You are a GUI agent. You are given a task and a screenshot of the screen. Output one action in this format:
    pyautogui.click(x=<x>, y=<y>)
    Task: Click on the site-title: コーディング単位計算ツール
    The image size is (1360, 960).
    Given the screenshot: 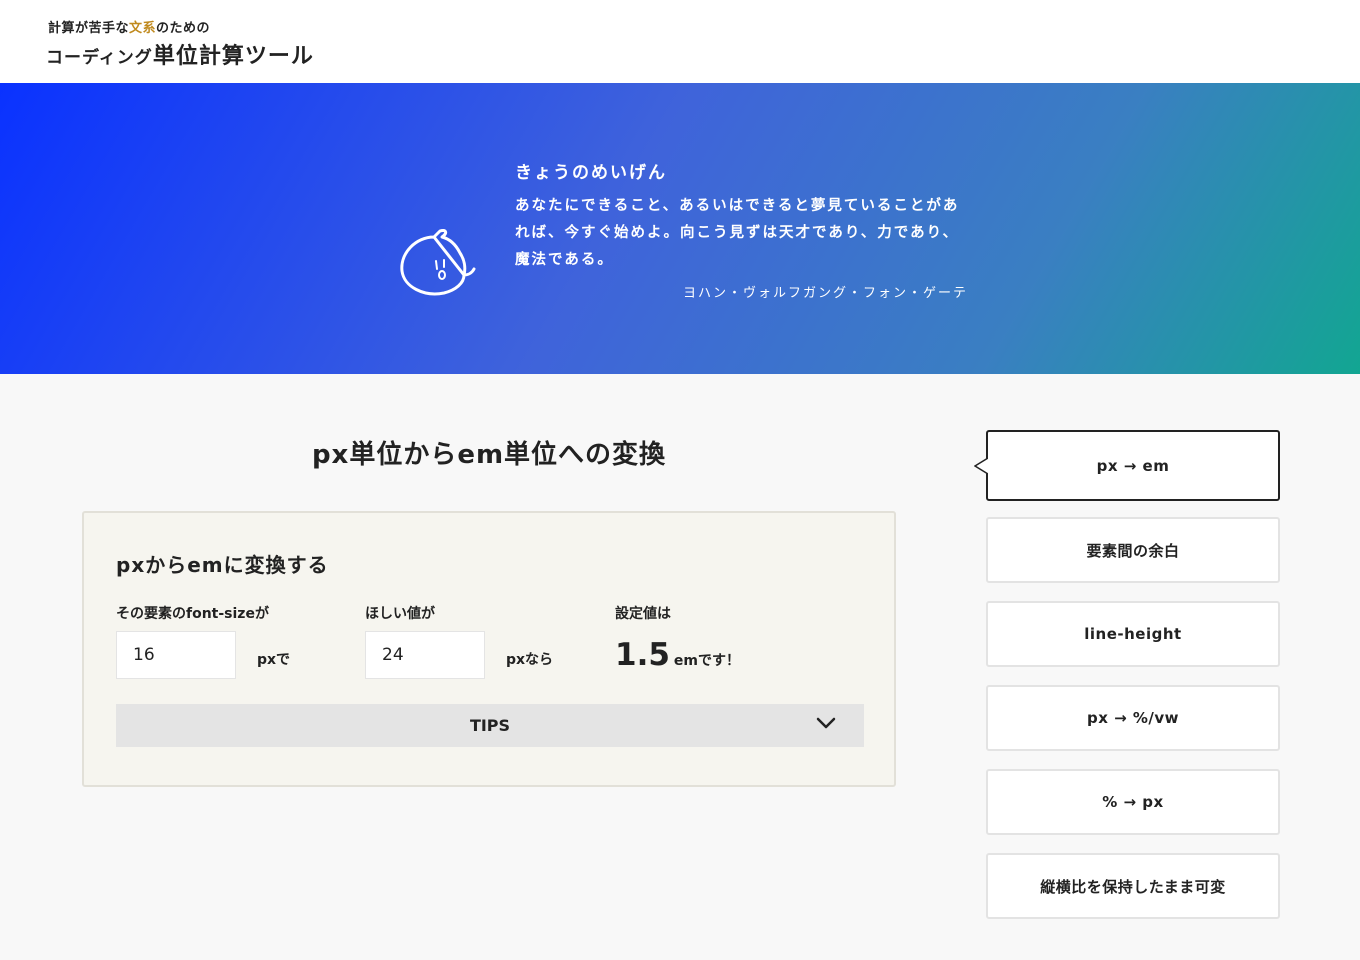 What is the action you would take?
    pyautogui.click(x=180, y=54)
    